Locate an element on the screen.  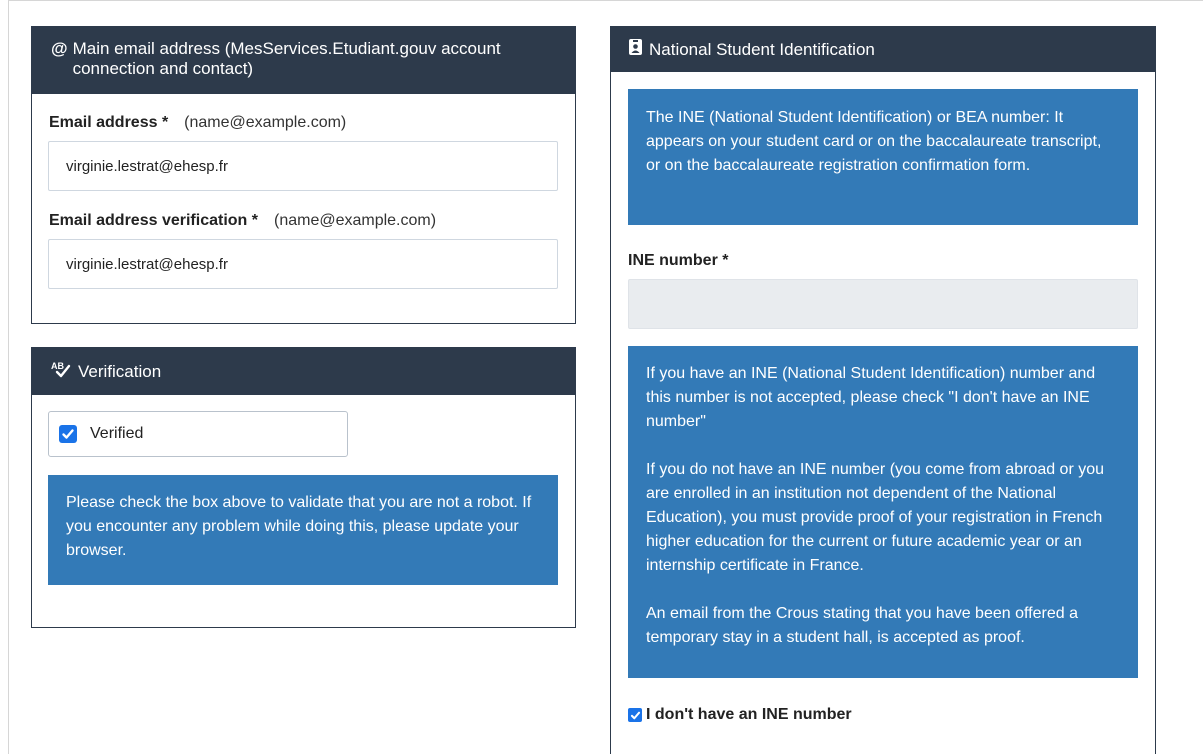
email-verification-value: virginie.lestrat@ehesp.fr is located at coordinates (147, 264).